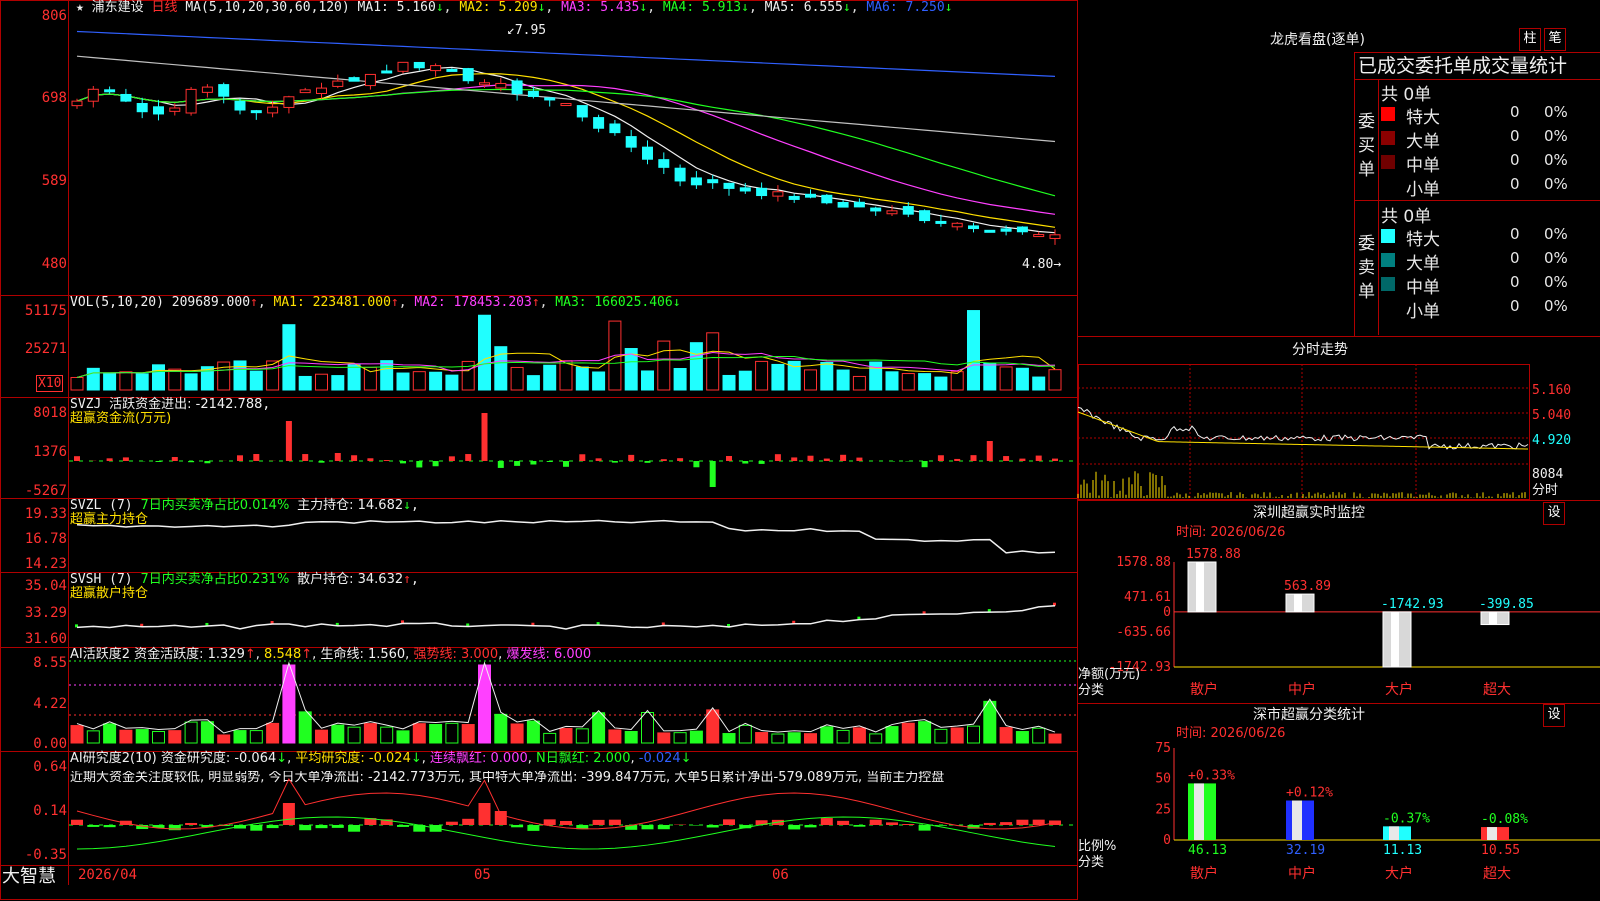 Image resolution: width=1600 pixels, height=901 pixels. Describe the element at coordinates (33, 514) in the screenshot. I see `svzl-axis-top: 19.33` at that location.